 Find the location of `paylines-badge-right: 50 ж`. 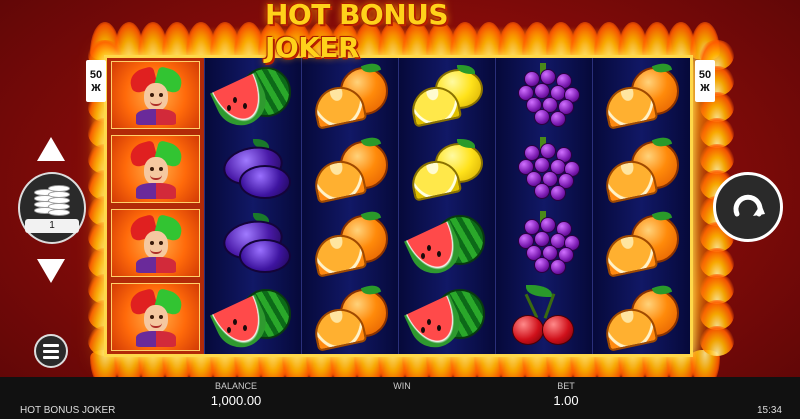

paylines-badge-right: 50 ж is located at coordinates (705, 81).